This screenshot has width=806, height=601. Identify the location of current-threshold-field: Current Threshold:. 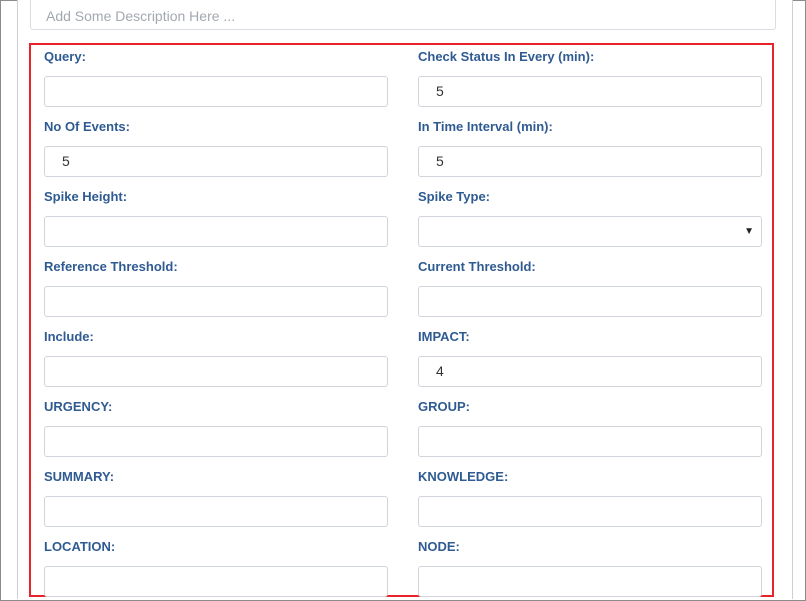
(590, 288).